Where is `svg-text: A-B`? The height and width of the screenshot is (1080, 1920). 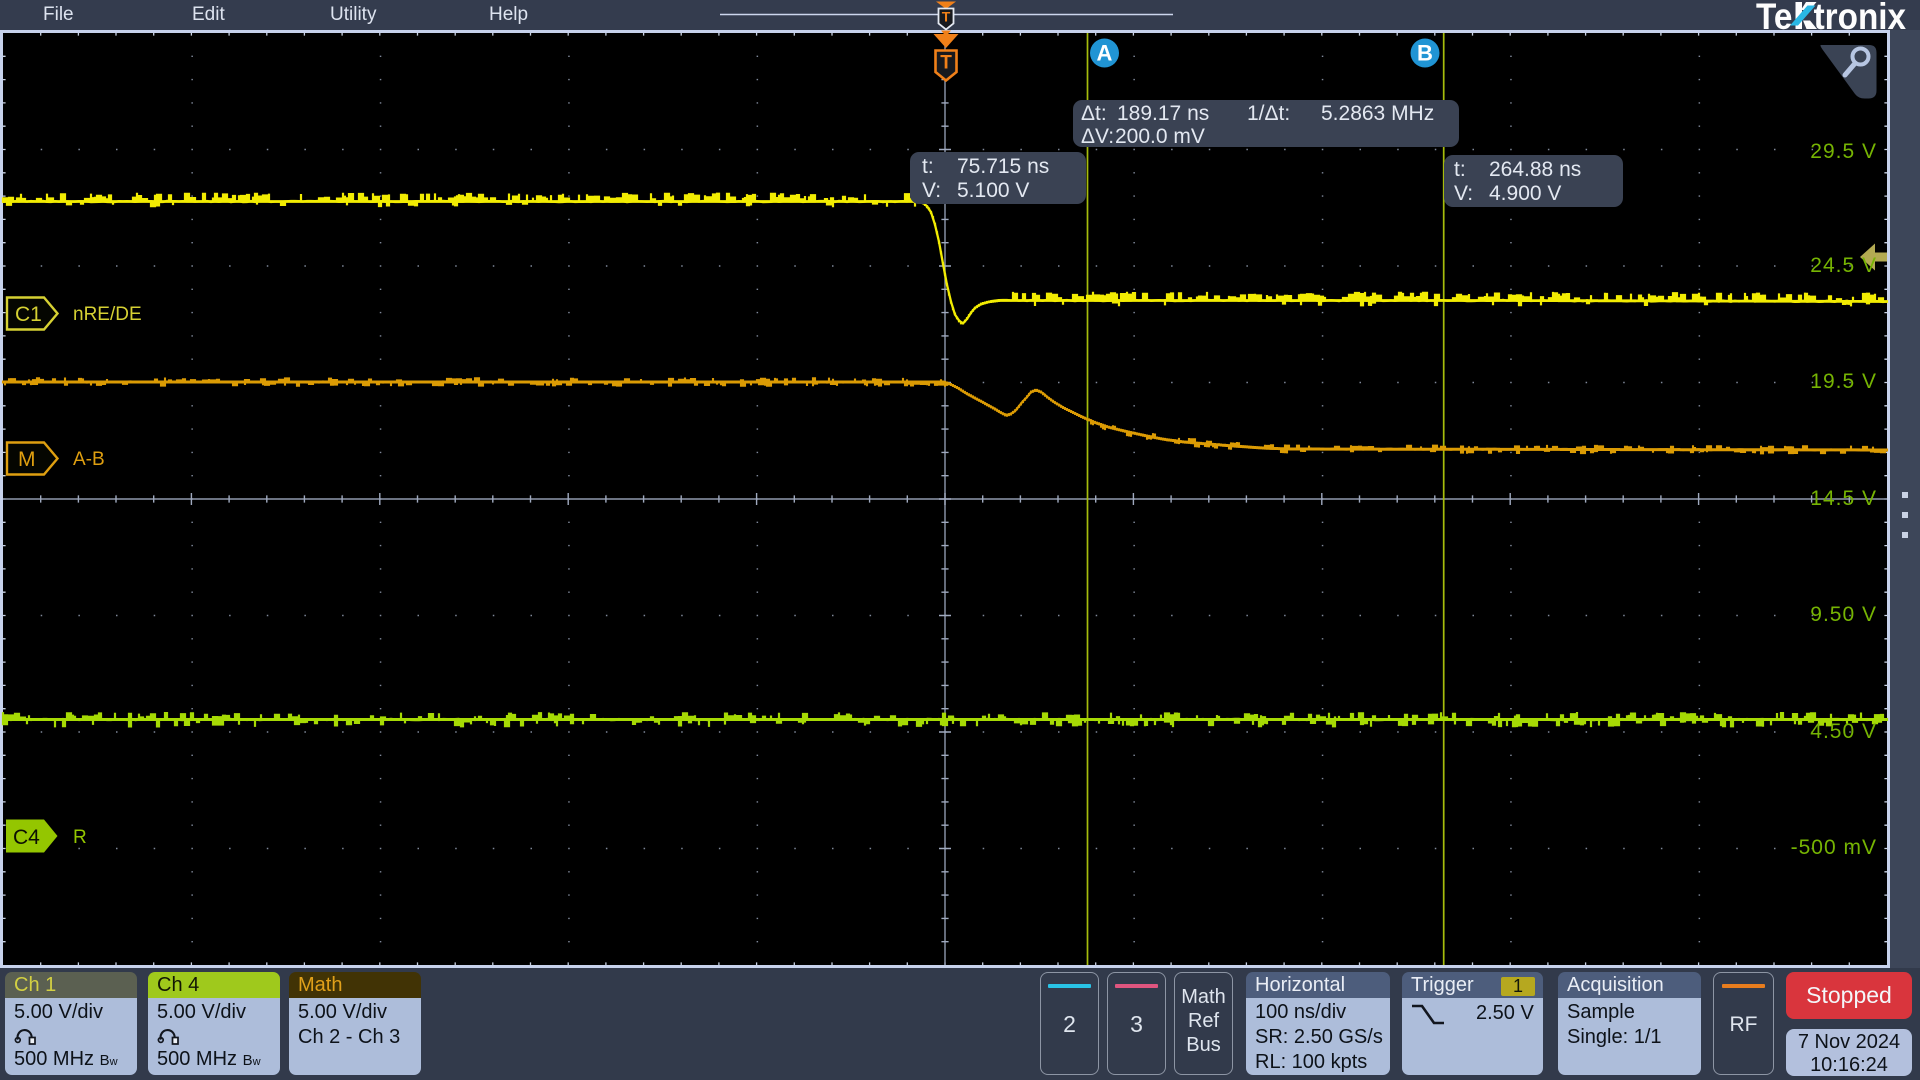 svg-text: A-B is located at coordinates (89, 459).